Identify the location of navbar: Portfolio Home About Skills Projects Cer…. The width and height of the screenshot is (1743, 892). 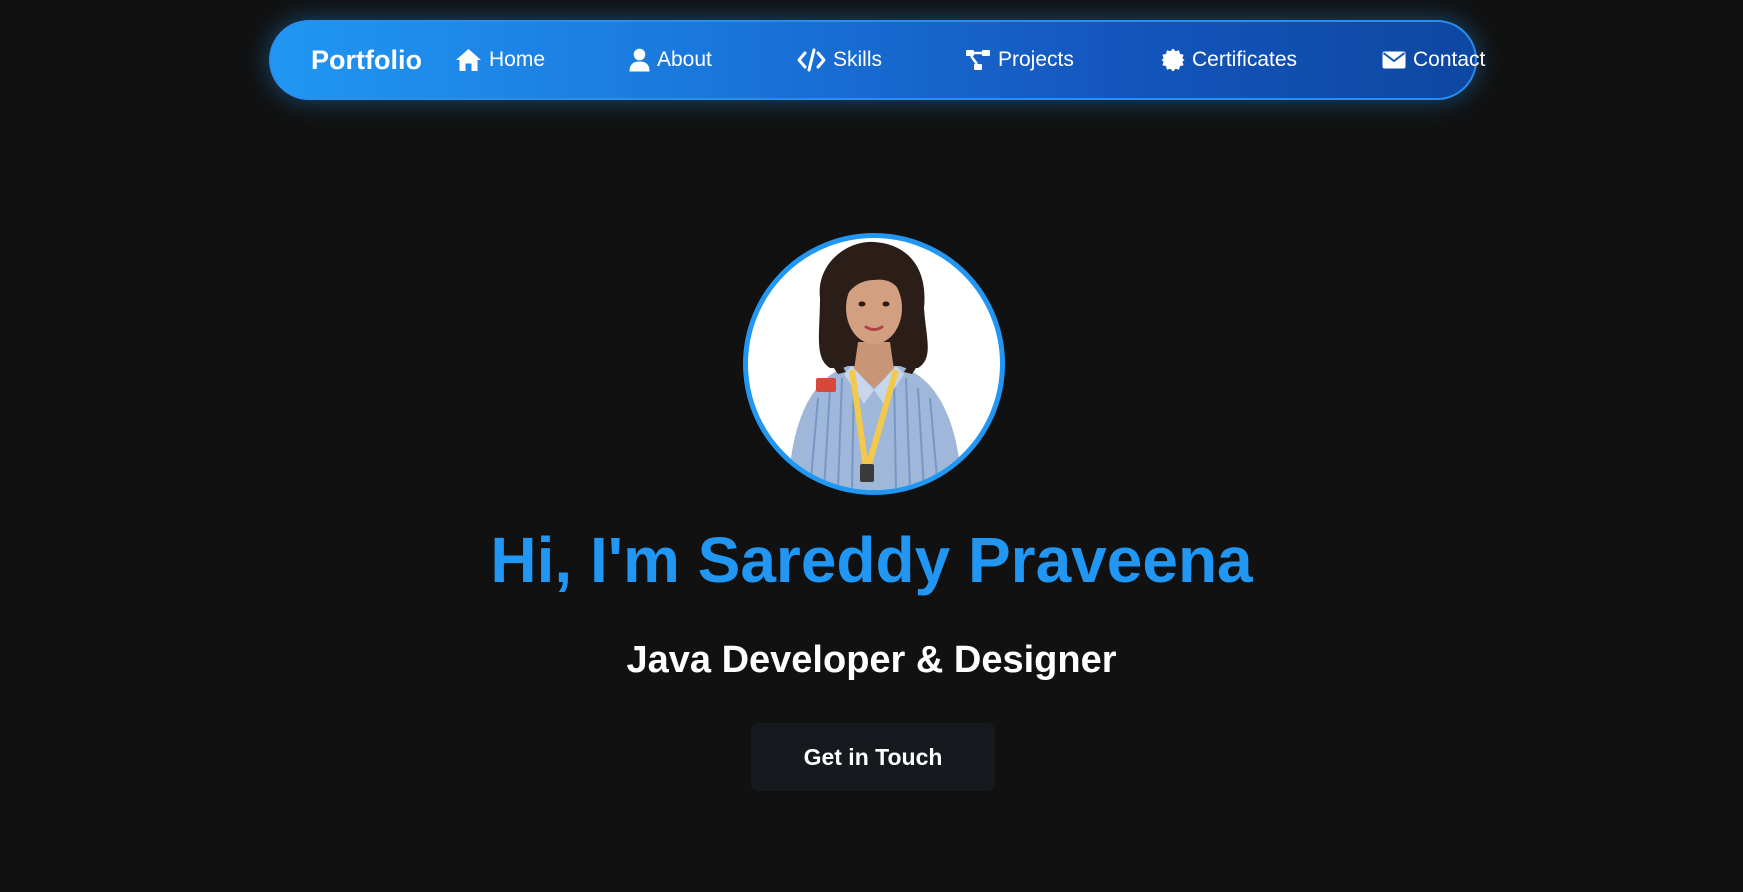
(877, 60).